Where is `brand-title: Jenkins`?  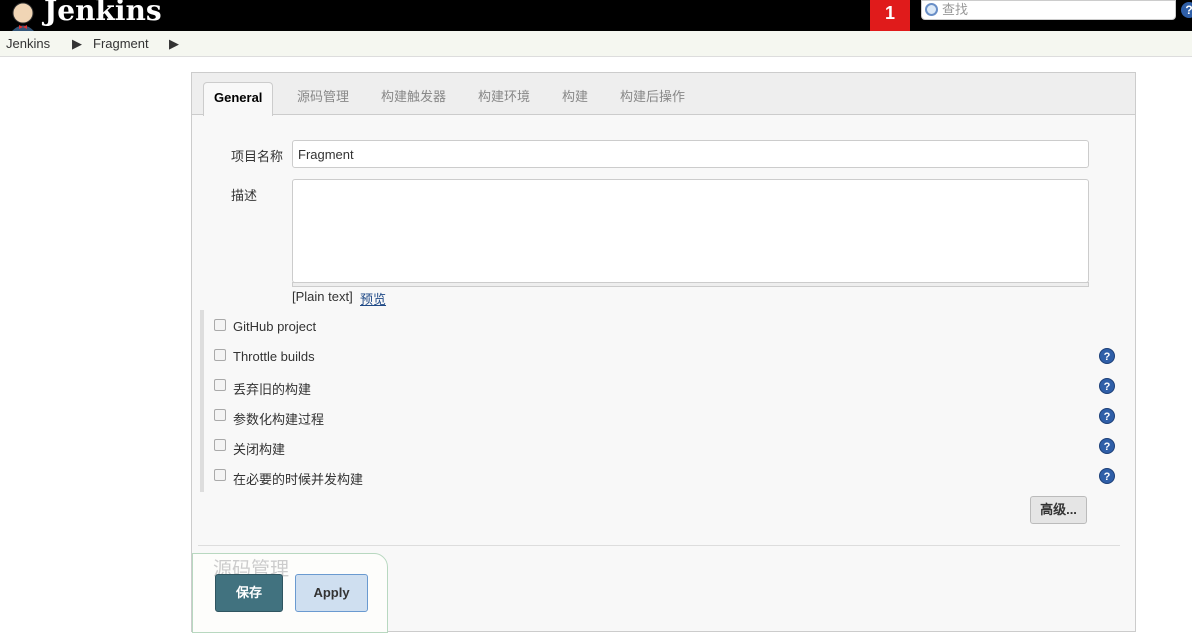
brand-title: Jenkins is located at coordinates (103, 13).